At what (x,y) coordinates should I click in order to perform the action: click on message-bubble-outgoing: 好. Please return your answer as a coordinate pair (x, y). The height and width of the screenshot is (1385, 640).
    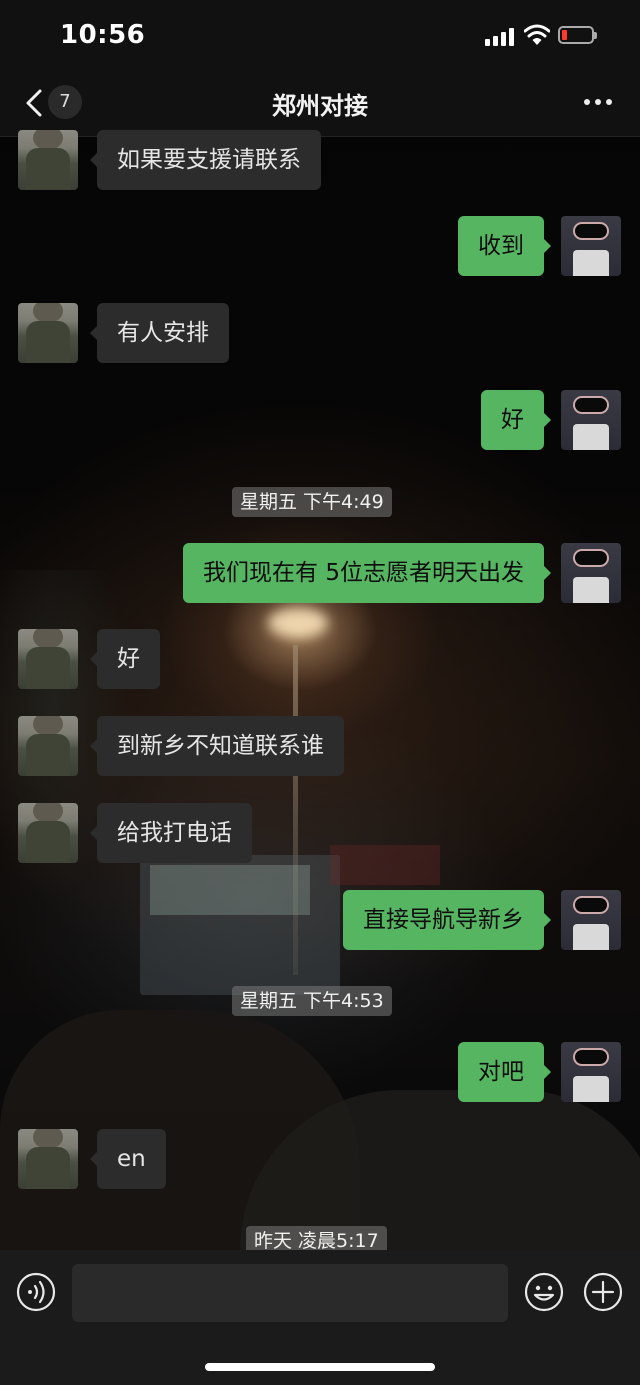
    Looking at the image, I should click on (516, 420).